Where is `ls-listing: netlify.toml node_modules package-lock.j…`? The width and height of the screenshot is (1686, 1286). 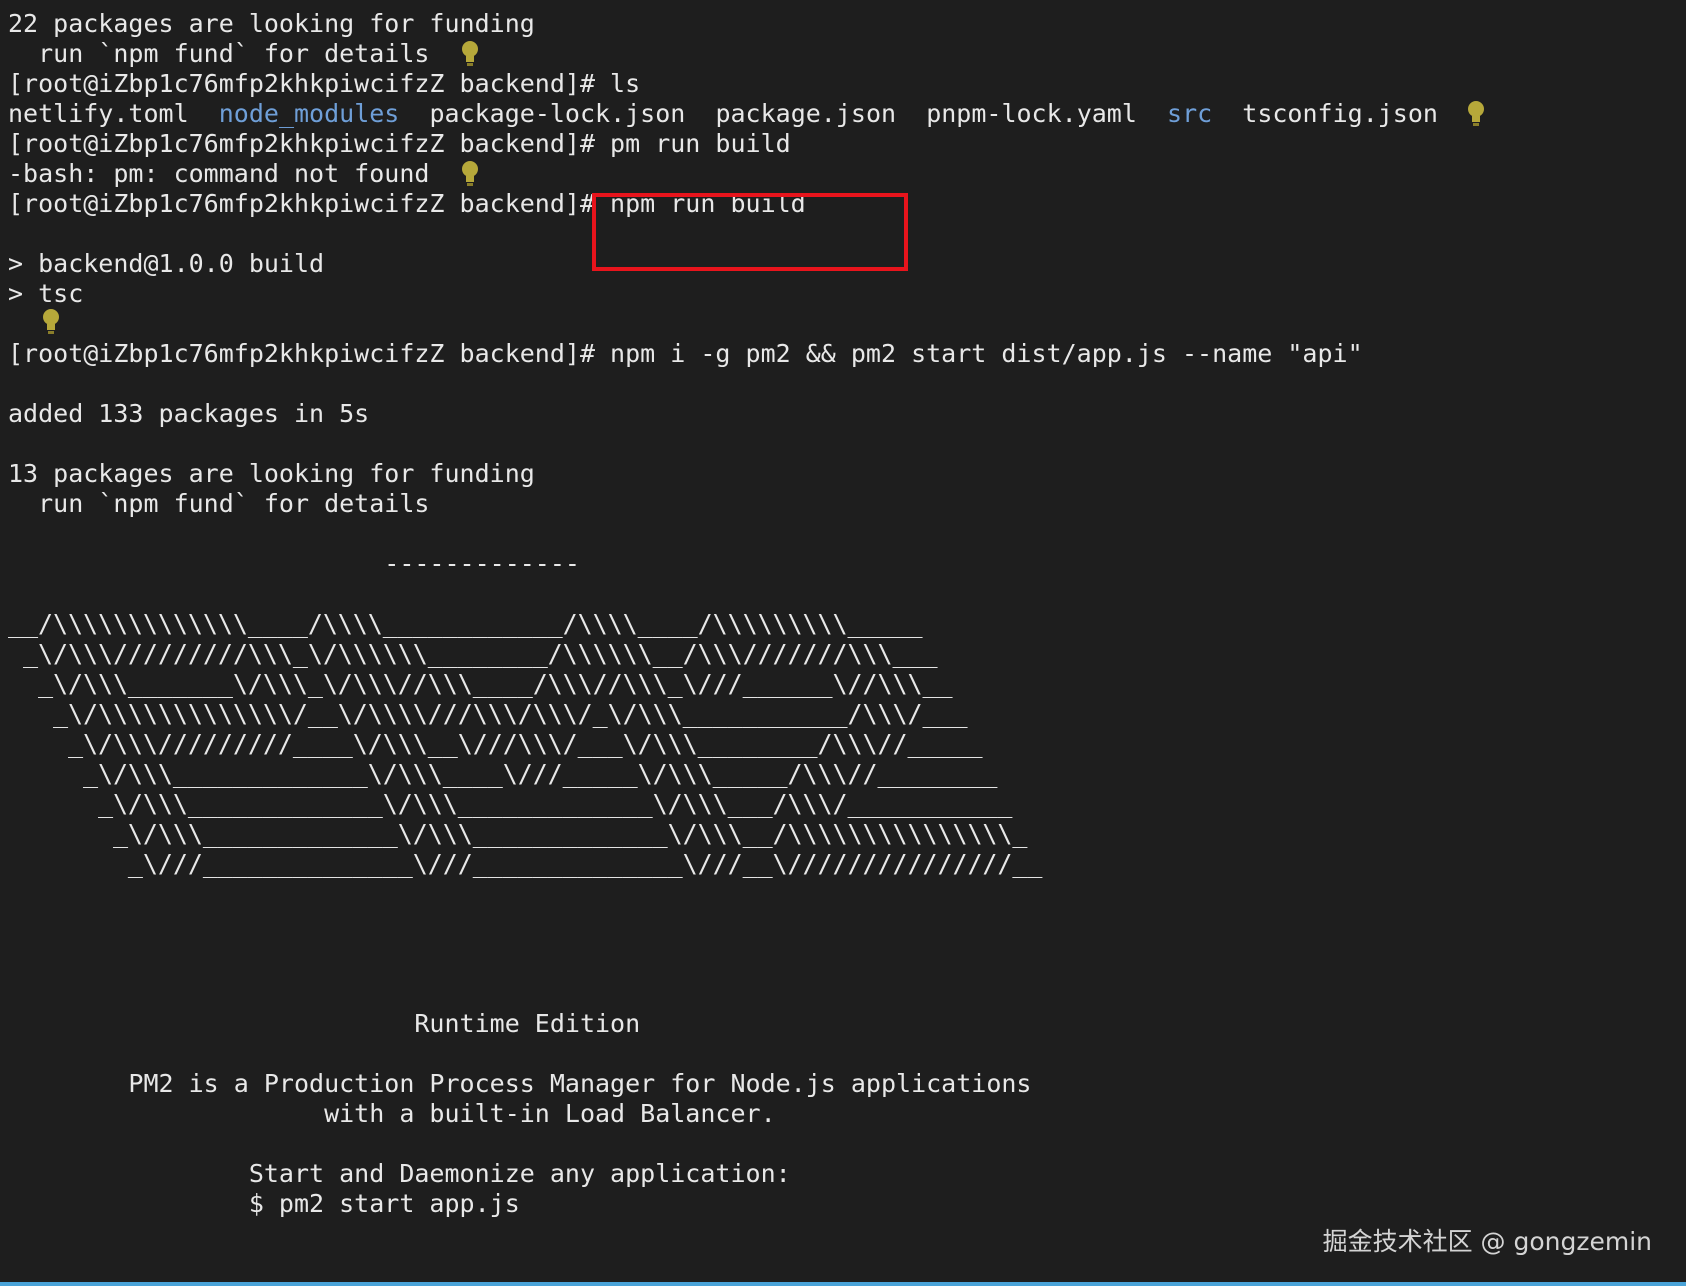
ls-listing: netlify.toml node_modules package-lock.j… is located at coordinates (723, 114).